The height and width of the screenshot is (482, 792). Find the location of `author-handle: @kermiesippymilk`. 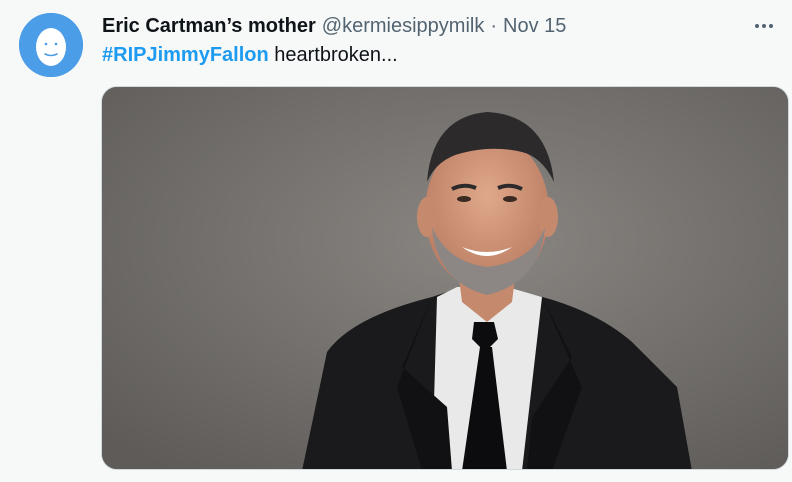

author-handle: @kermiesippymilk is located at coordinates (403, 26).